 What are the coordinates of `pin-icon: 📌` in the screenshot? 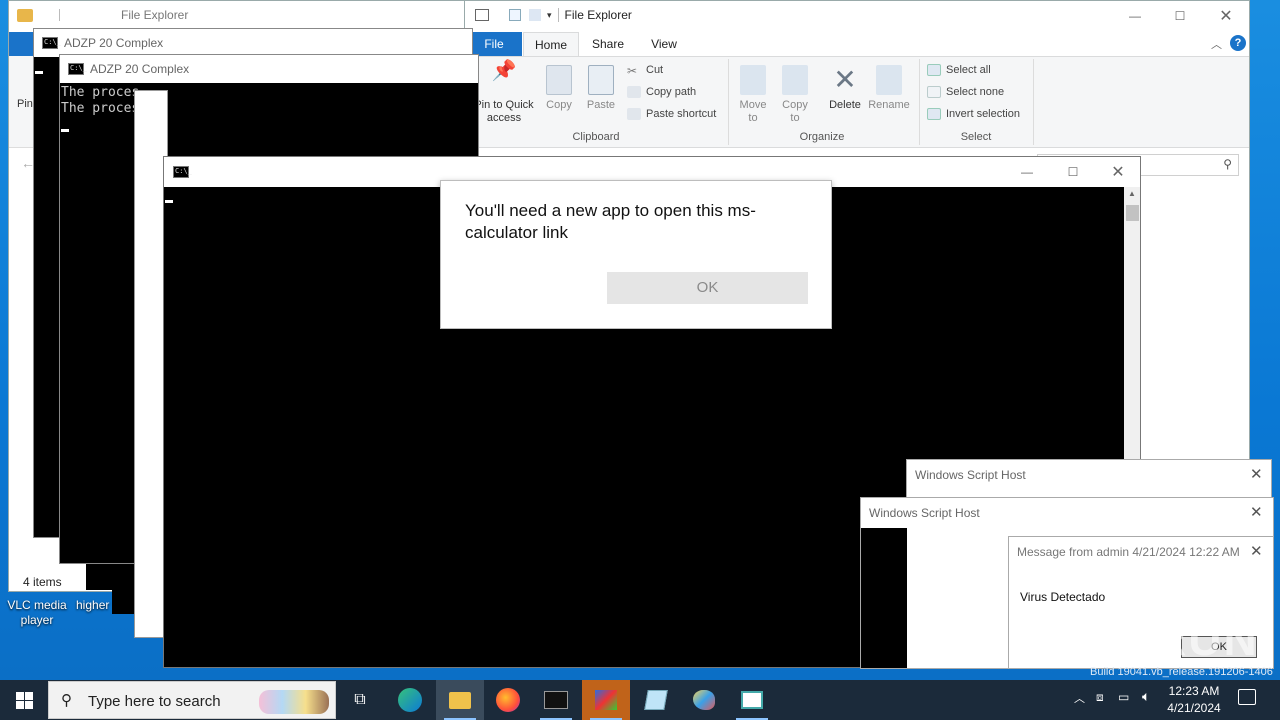 It's located at (504, 71).